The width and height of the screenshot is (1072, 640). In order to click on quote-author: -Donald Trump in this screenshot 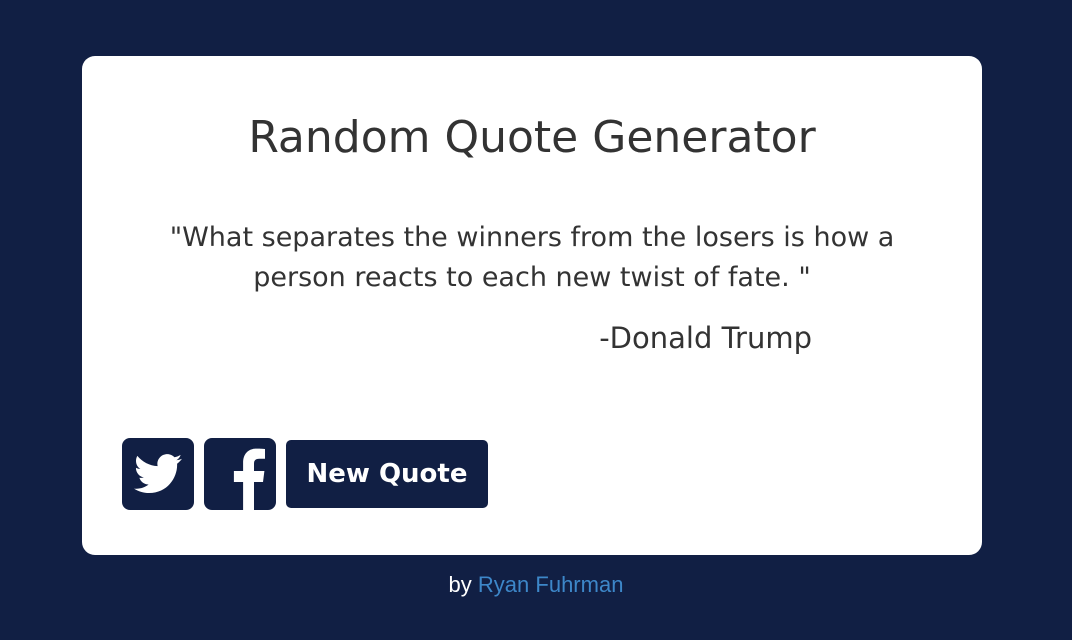, I will do `click(705, 338)`.